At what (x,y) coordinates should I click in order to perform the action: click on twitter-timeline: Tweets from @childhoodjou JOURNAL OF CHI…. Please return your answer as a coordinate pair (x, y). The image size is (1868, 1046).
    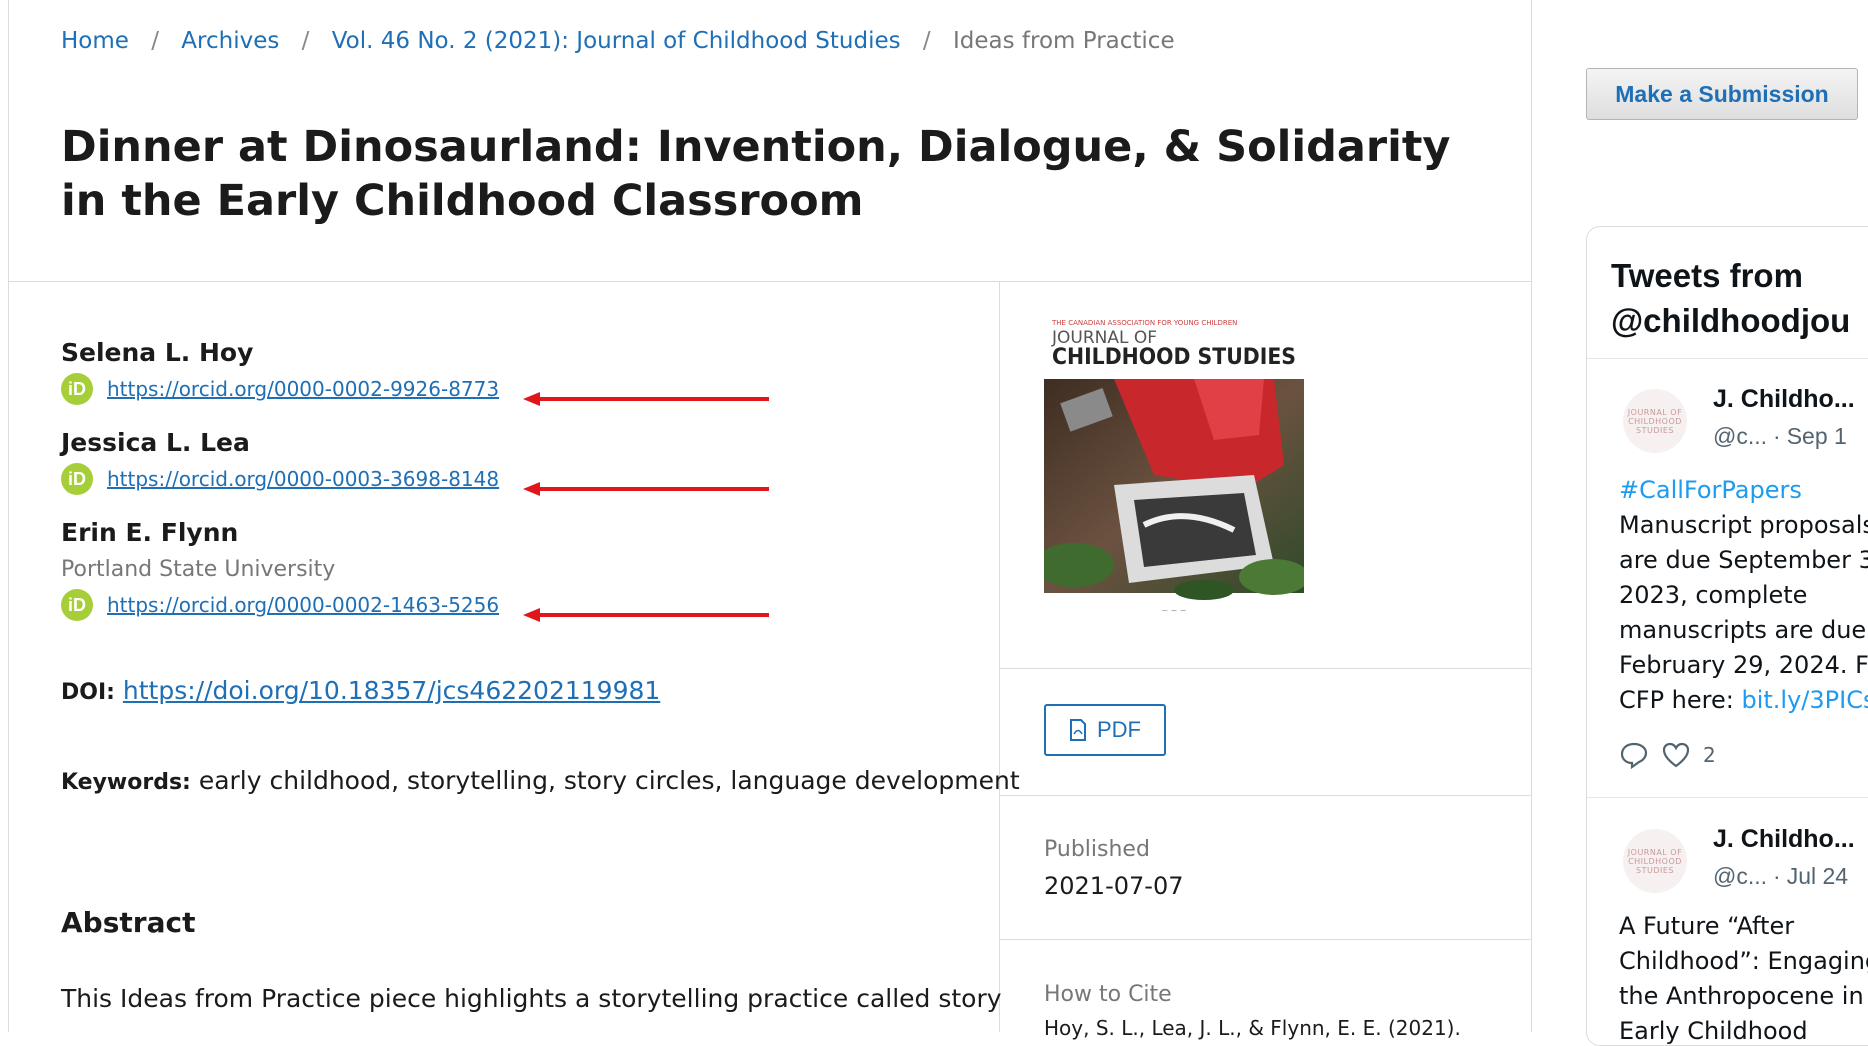
    Looking at the image, I should click on (1727, 636).